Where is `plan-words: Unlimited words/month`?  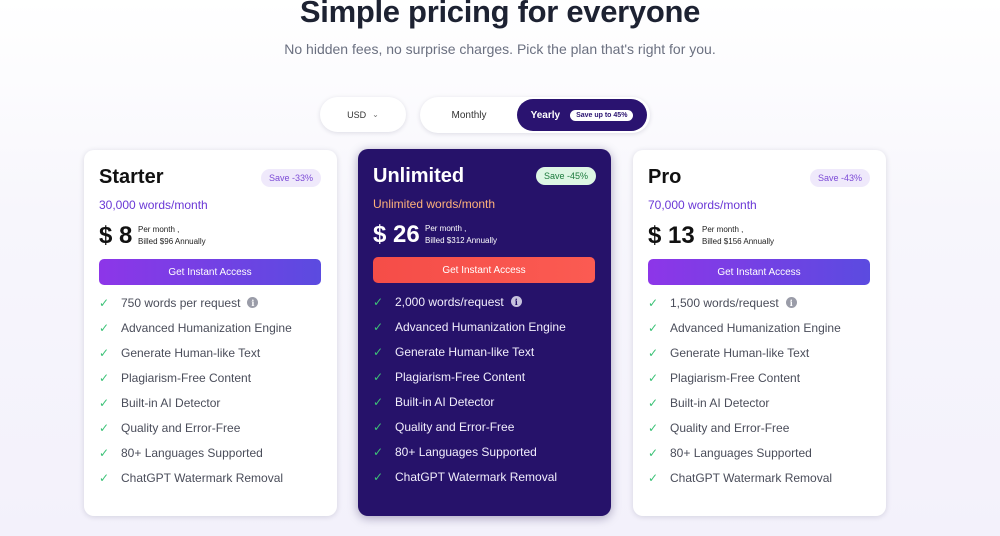
plan-words: Unlimited words/month is located at coordinates (434, 204).